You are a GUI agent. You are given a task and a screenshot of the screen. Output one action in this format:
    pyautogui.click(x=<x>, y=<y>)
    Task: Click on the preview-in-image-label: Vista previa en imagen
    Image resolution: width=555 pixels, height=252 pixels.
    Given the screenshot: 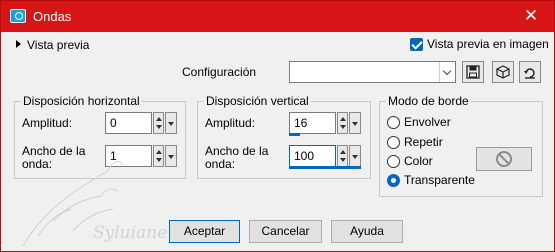 What is the action you would take?
    pyautogui.click(x=488, y=44)
    